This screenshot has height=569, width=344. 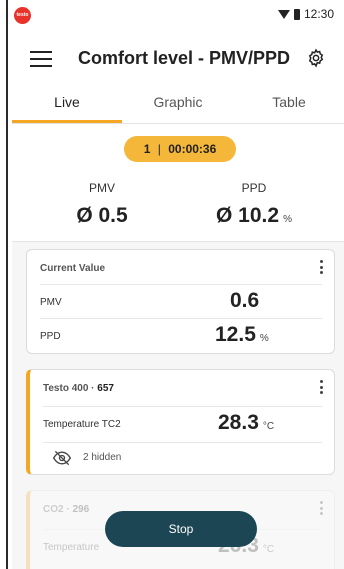 I want to click on app-bar: Comfort level - PMV/PPD, so click(x=178, y=58).